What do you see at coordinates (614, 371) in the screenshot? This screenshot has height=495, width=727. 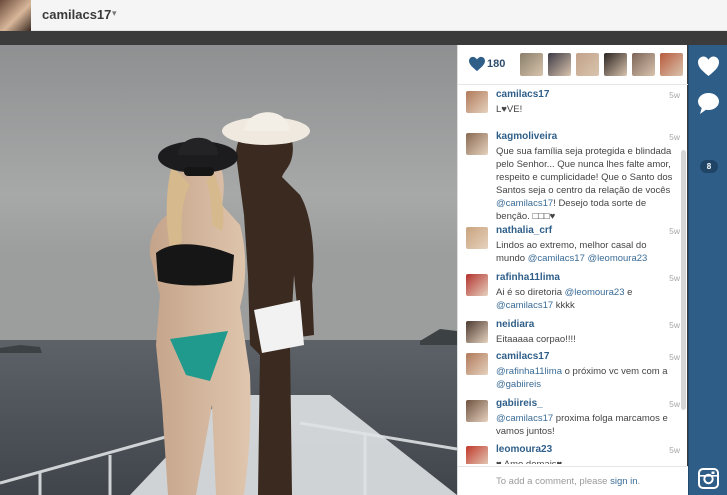 I see `comment-text-segment: o próximo vc vem com a` at bounding box center [614, 371].